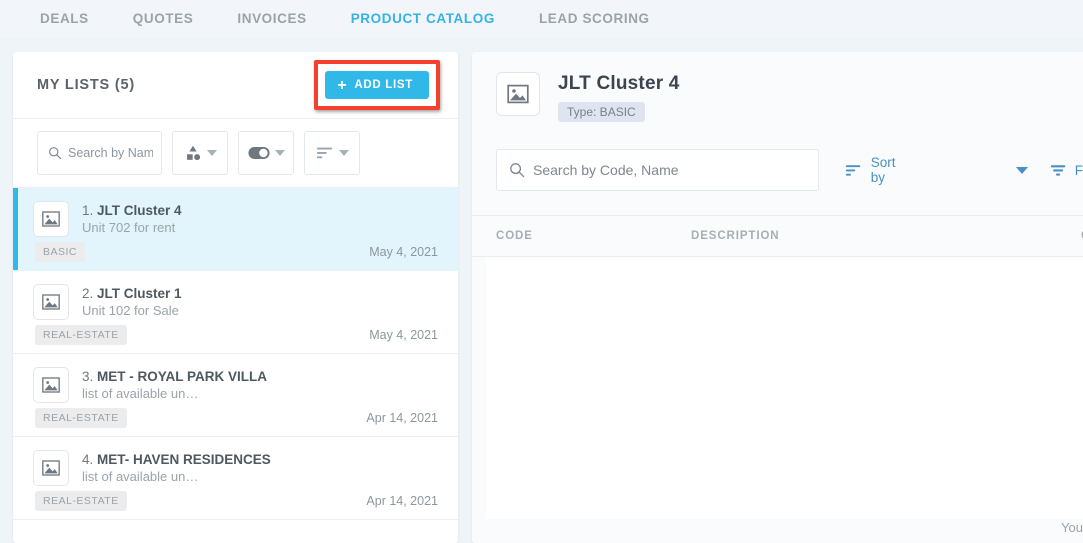 The image size is (1083, 543). Describe the element at coordinates (88, 459) in the screenshot. I see `list-item-index: 4.` at that location.